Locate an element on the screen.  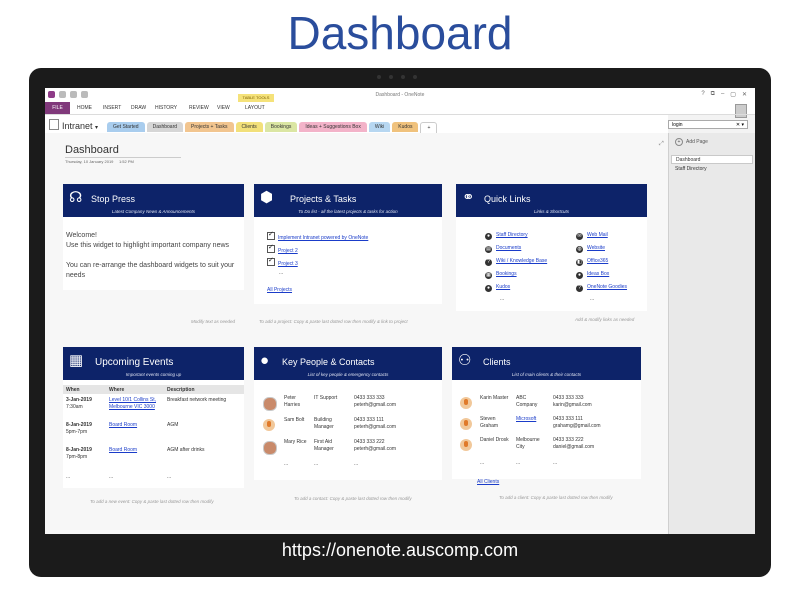
quick-link-web-mail: ✉ Web Mail is located at coordinates (592, 236).